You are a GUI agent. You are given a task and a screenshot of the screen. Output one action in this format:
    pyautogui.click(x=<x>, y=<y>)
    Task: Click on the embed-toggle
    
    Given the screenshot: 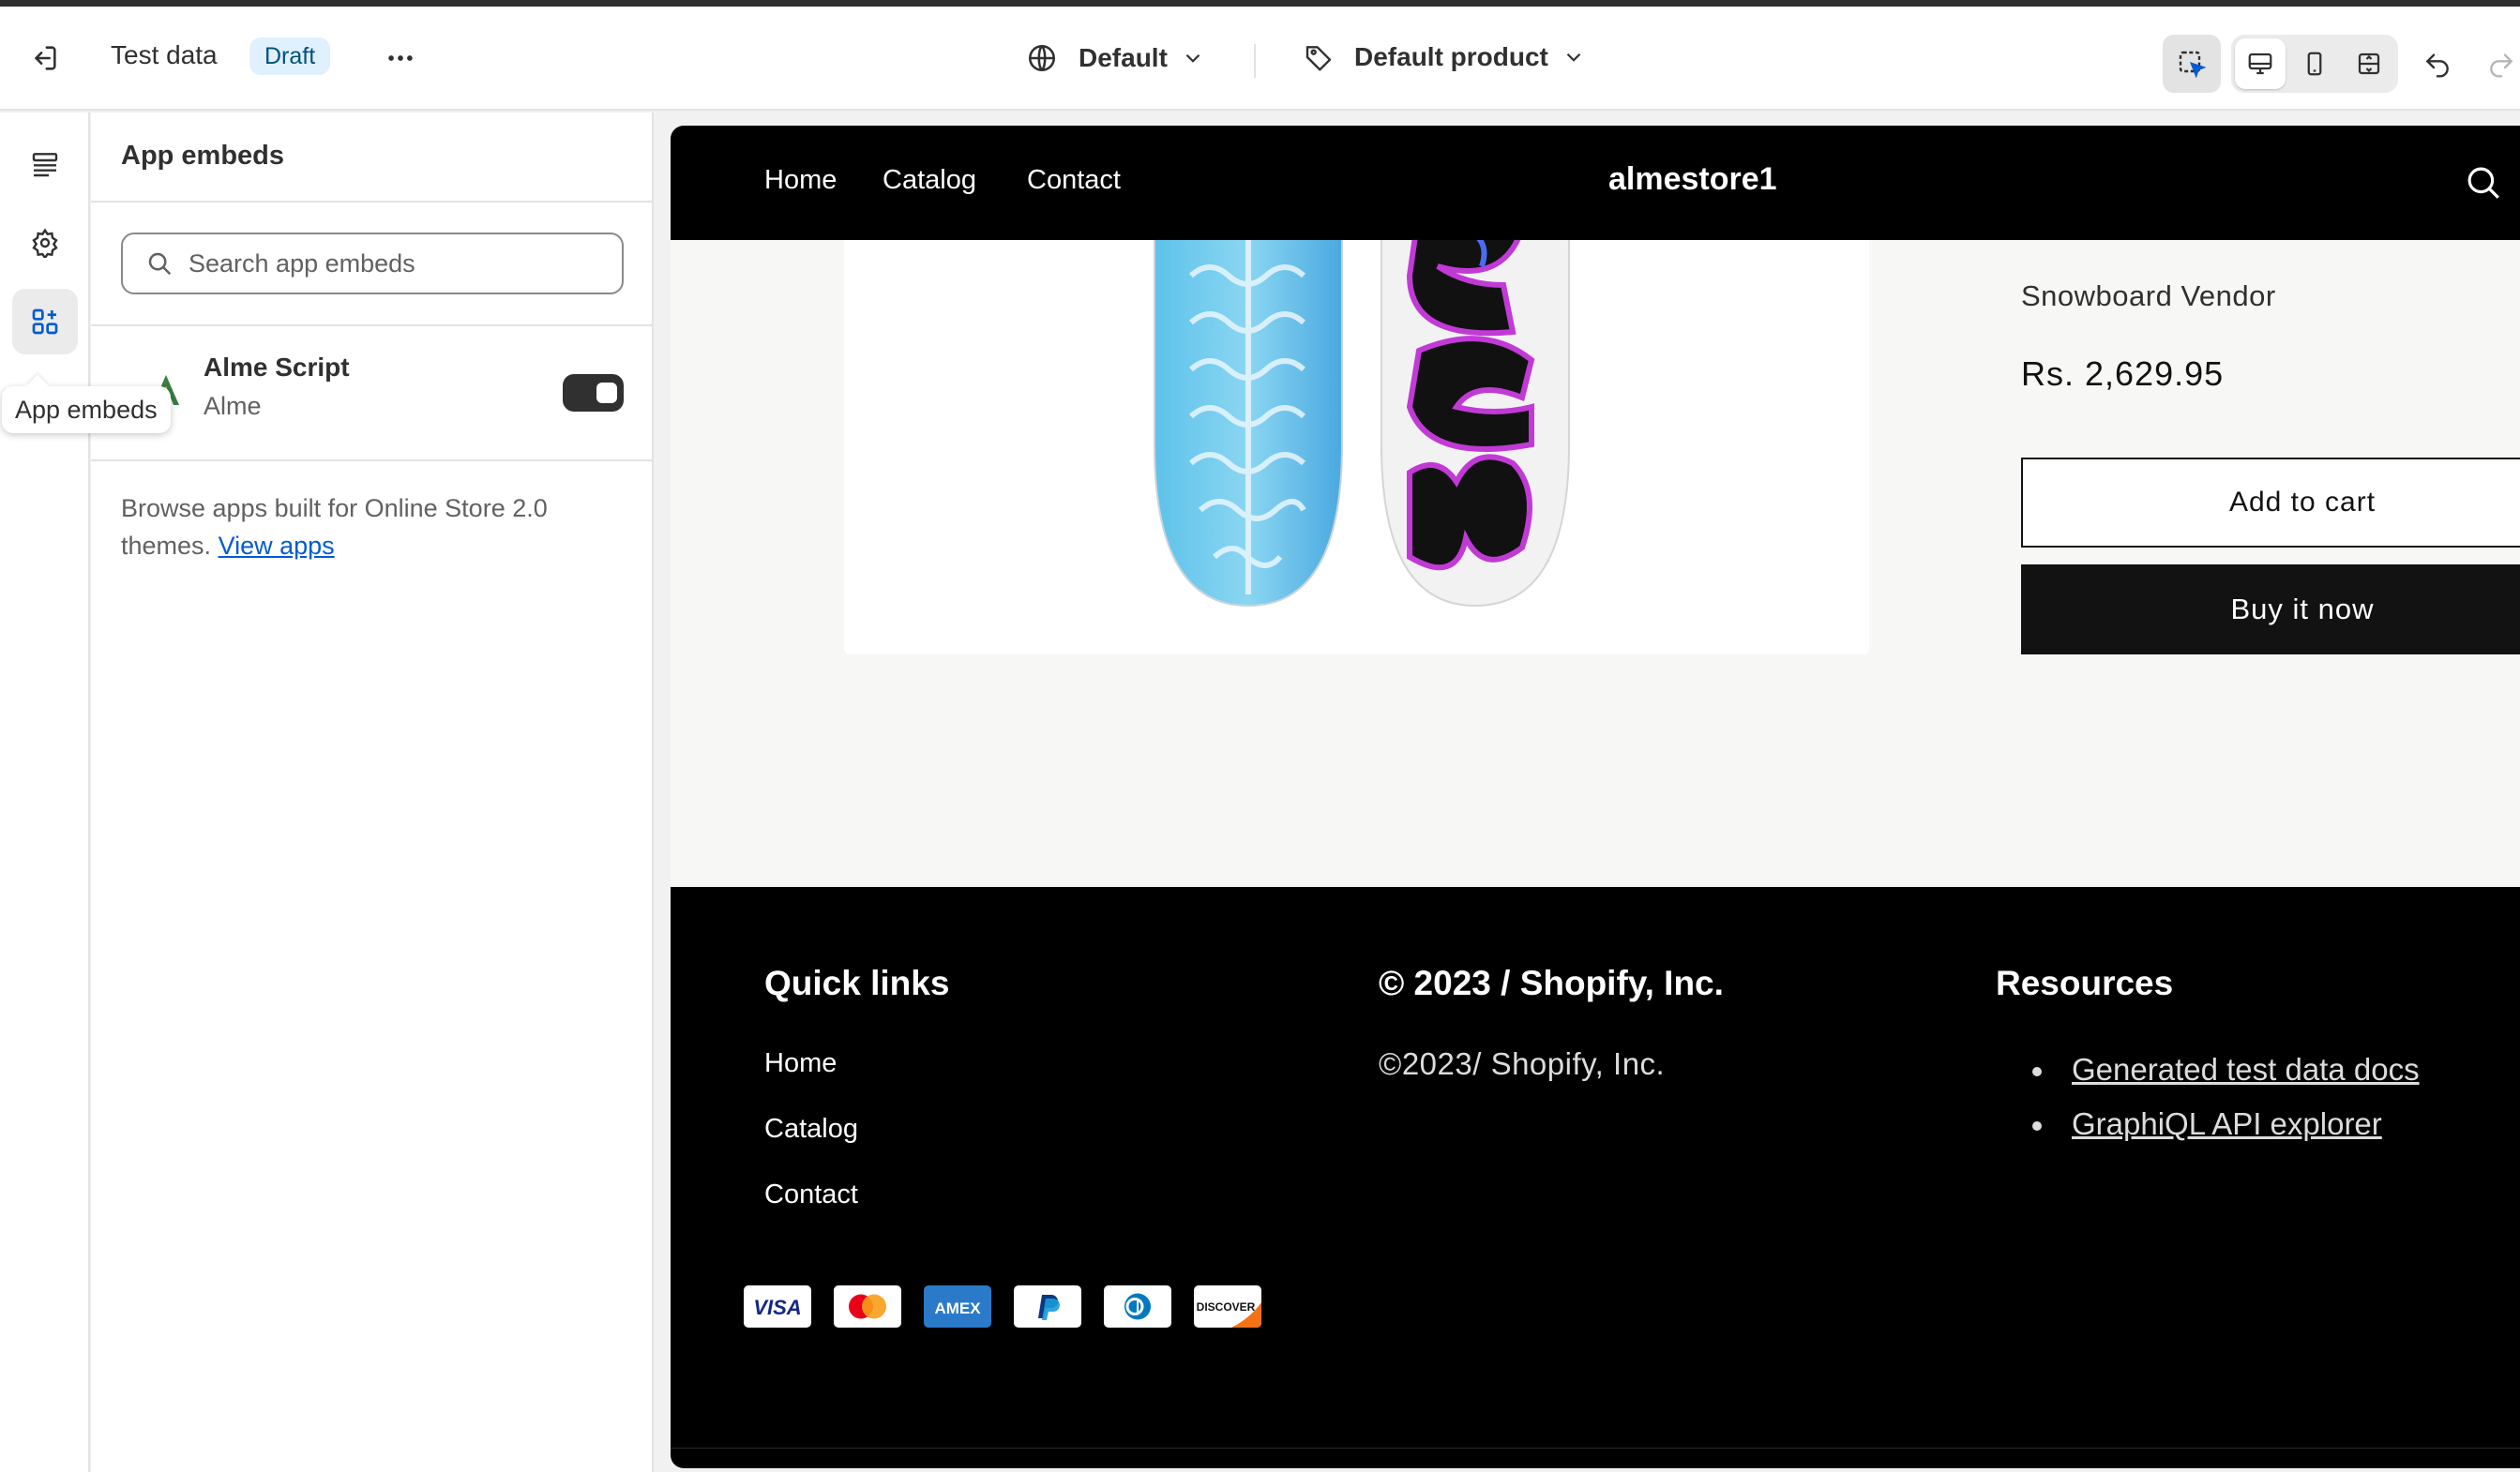 What is the action you would take?
    pyautogui.click(x=593, y=393)
    